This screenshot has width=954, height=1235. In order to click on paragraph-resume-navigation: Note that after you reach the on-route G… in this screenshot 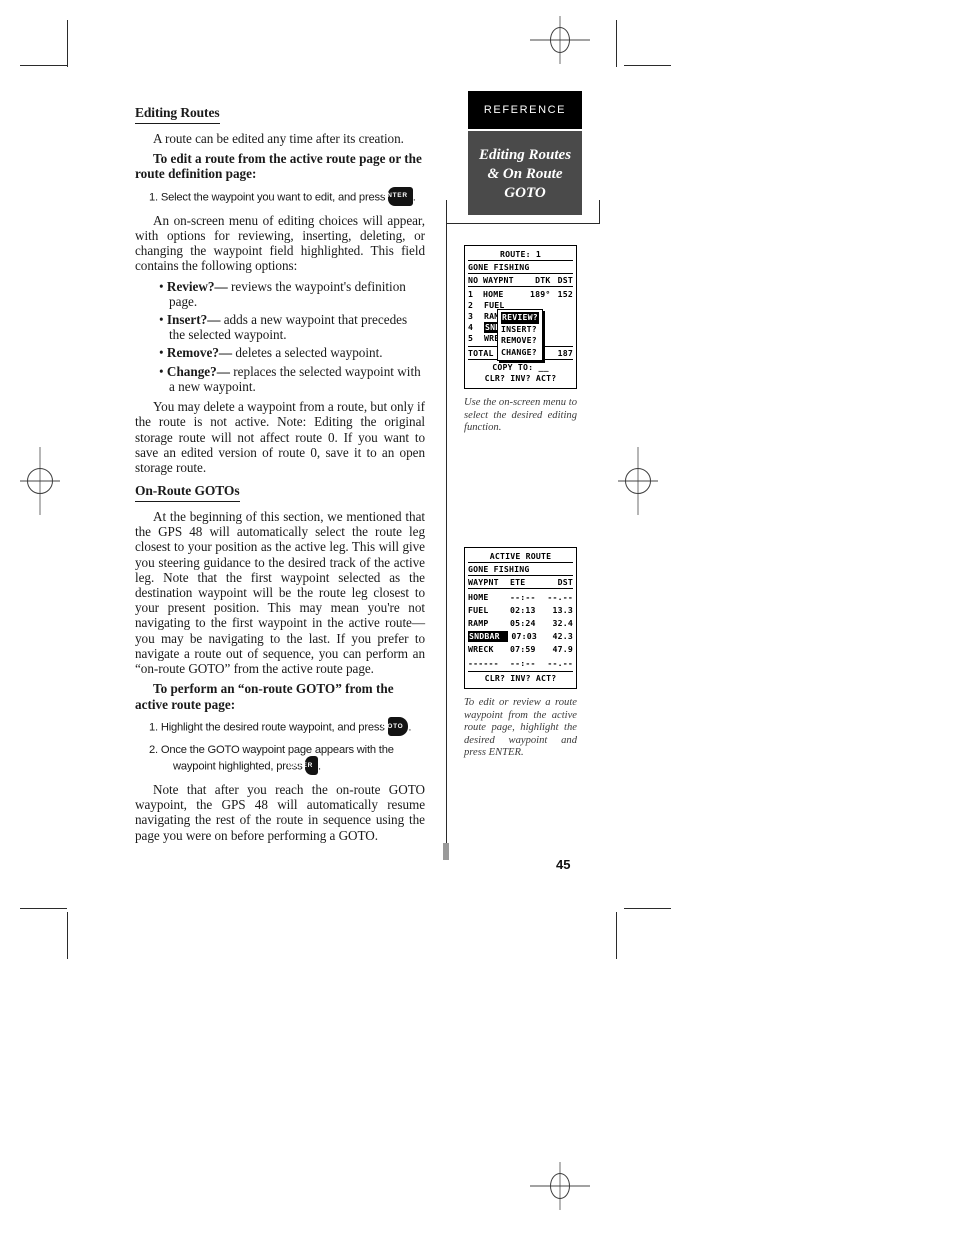, I will do `click(280, 812)`.